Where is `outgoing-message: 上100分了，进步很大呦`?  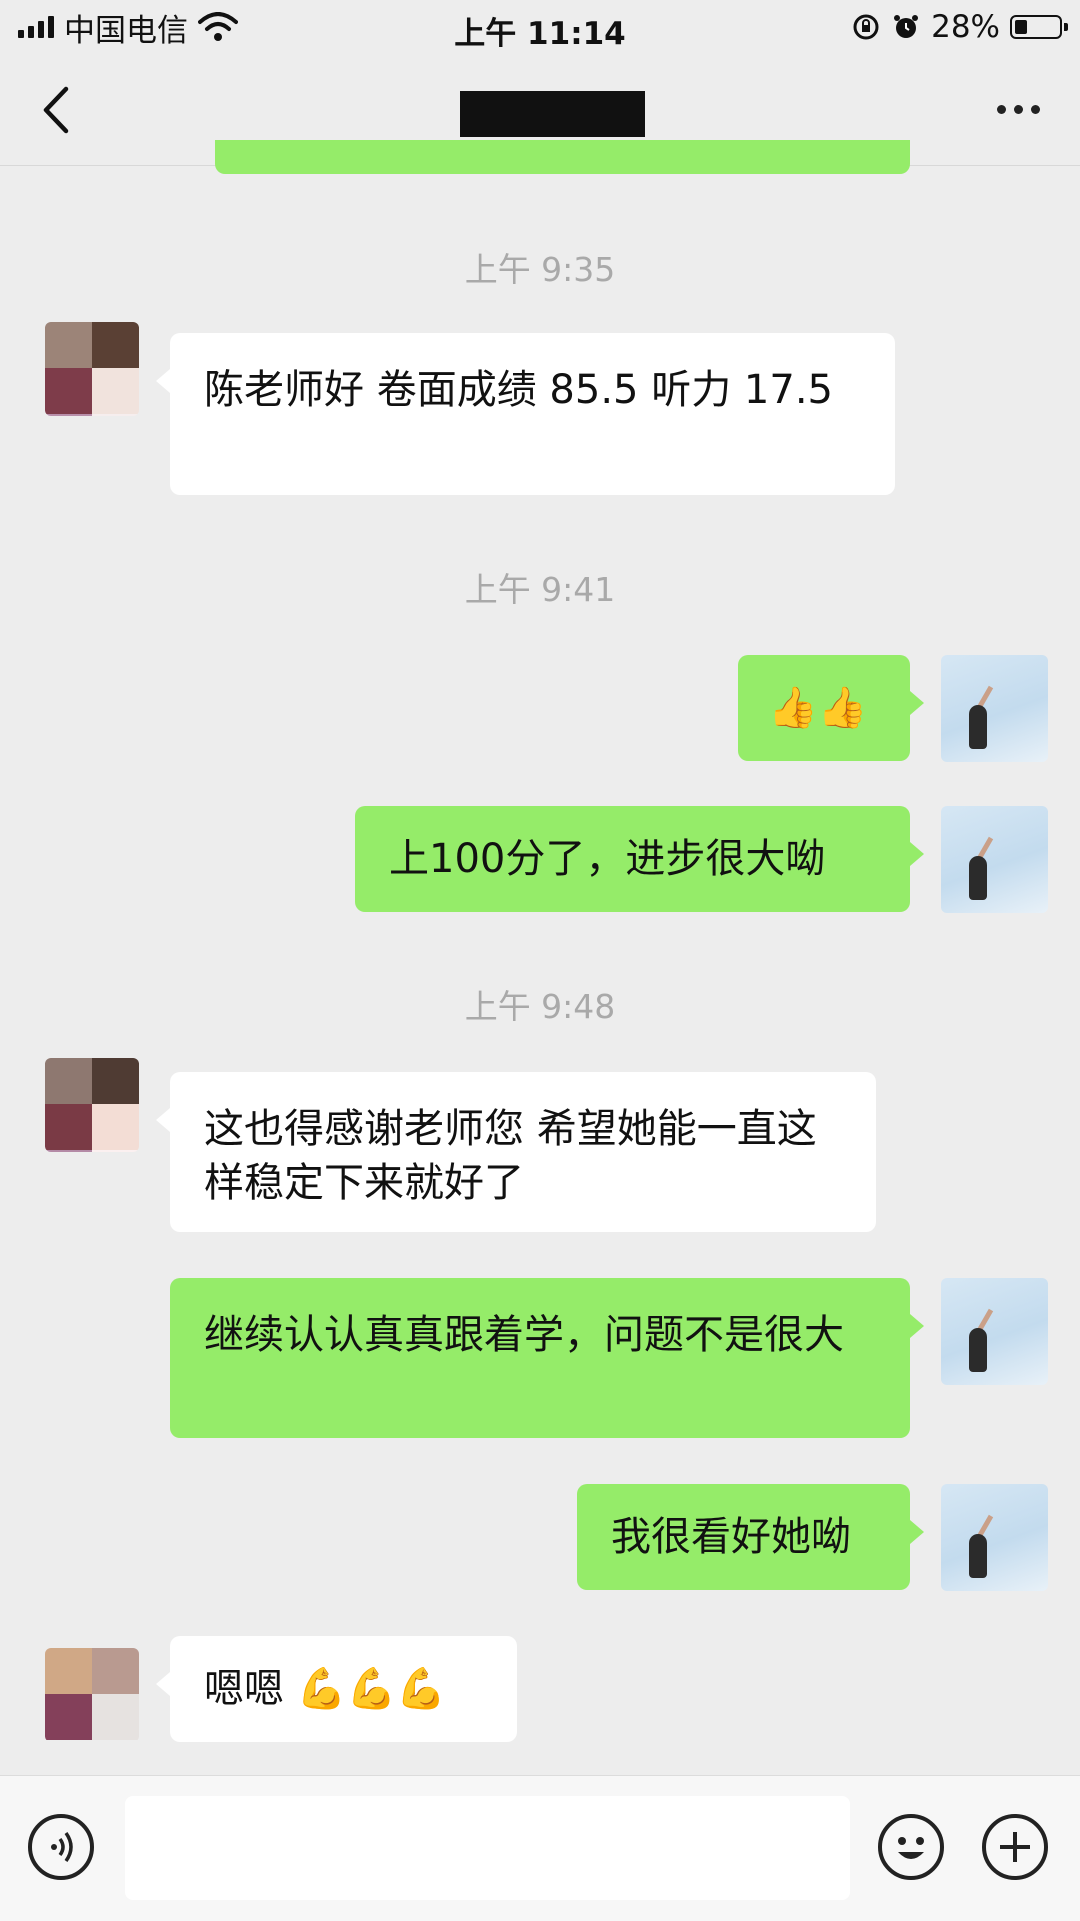
outgoing-message: 上100分了，进步很大呦 is located at coordinates (639, 859).